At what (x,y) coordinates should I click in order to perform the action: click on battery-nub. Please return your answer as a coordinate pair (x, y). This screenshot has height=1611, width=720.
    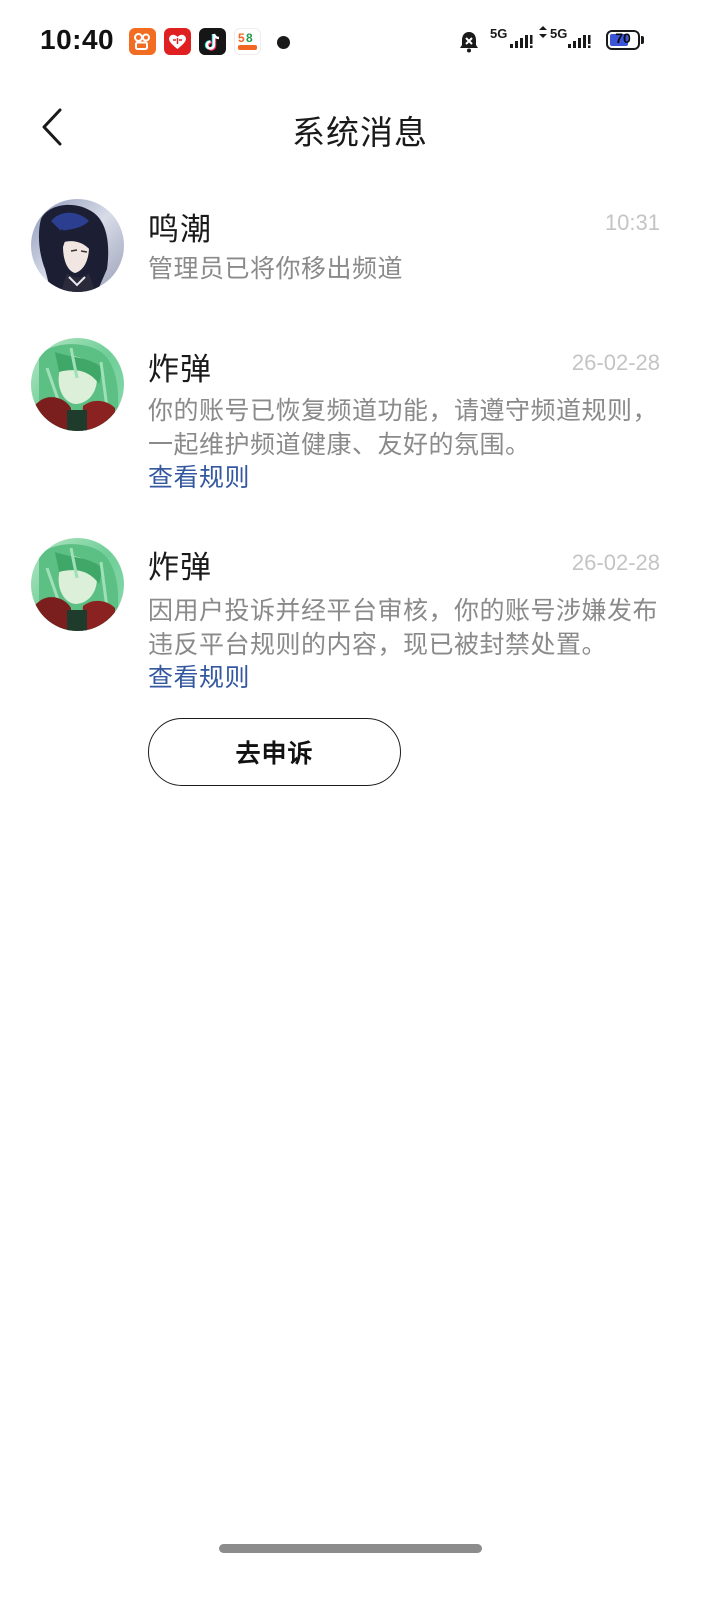
    Looking at the image, I should click on (642, 40).